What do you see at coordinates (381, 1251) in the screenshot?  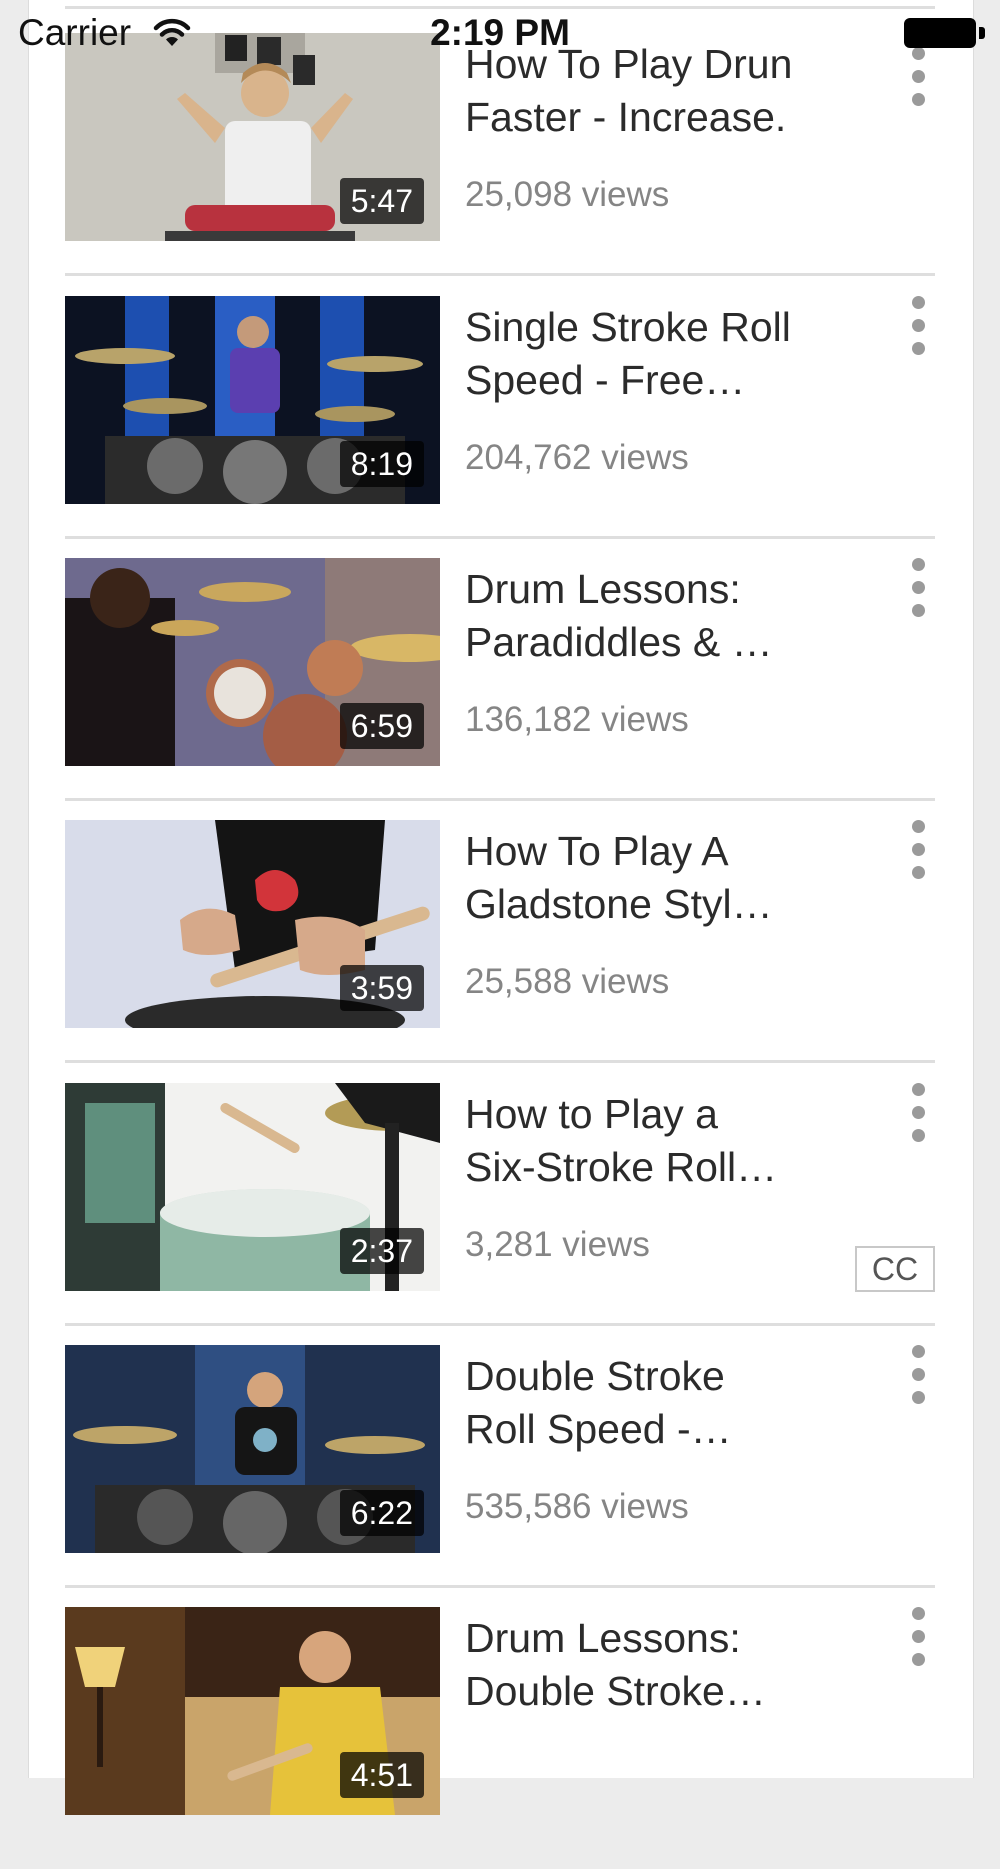 I see `video-duration: 2:37` at bounding box center [381, 1251].